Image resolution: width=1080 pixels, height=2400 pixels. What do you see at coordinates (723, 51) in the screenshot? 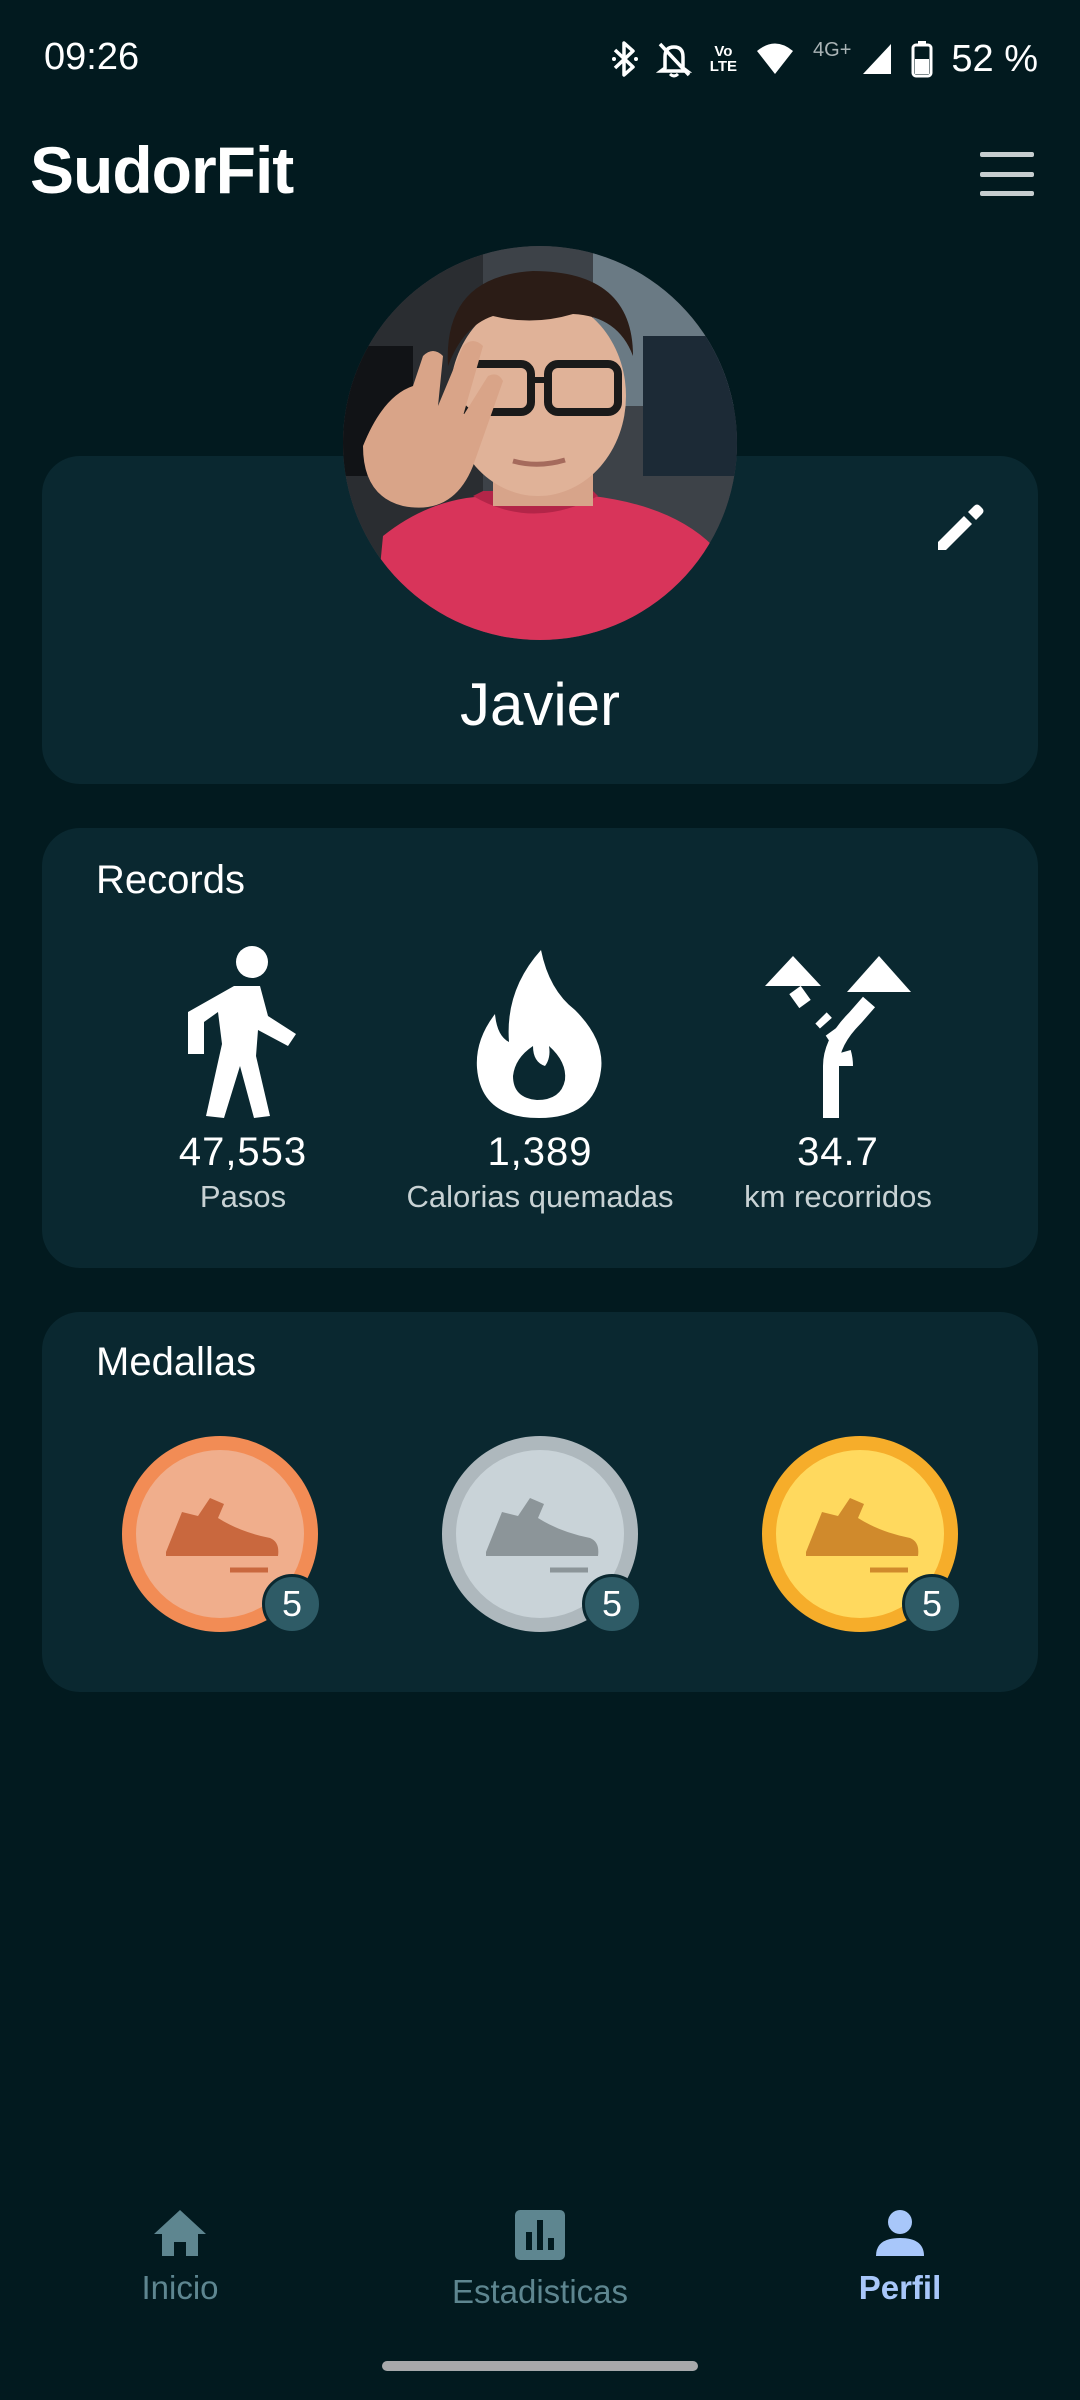
I see `volte-top-text: Vo` at bounding box center [723, 51].